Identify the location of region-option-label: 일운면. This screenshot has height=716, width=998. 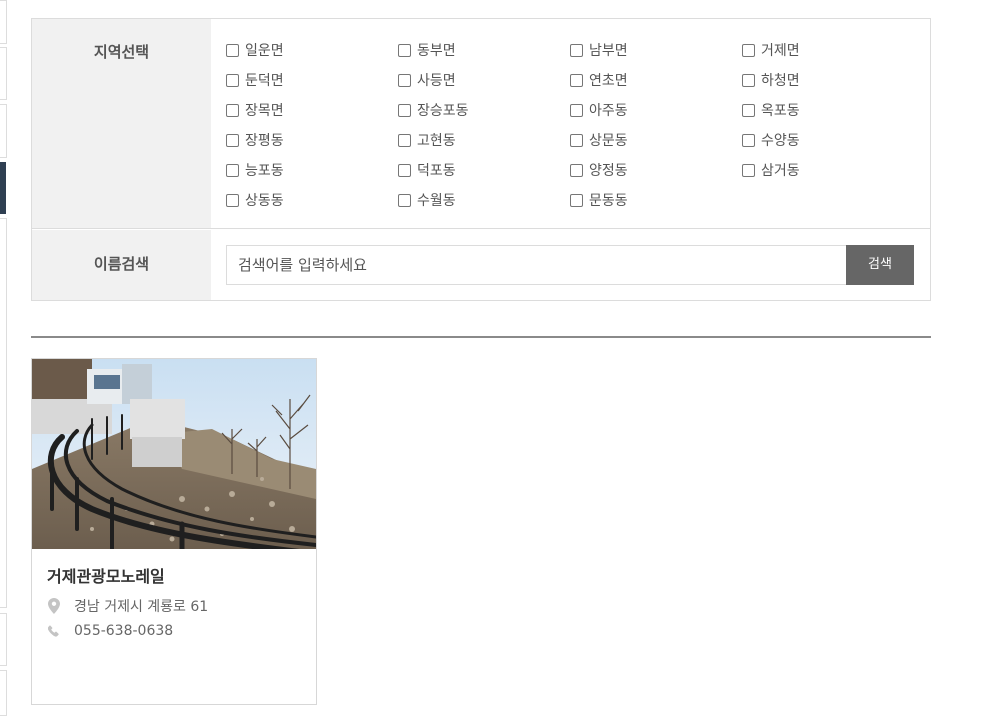
(264, 51).